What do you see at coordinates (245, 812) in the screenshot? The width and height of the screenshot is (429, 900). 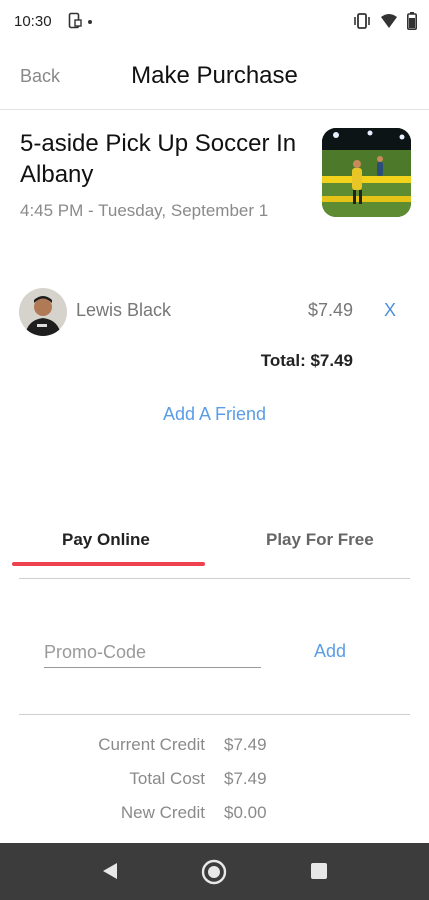 I see `new-credit-value: $0.00` at bounding box center [245, 812].